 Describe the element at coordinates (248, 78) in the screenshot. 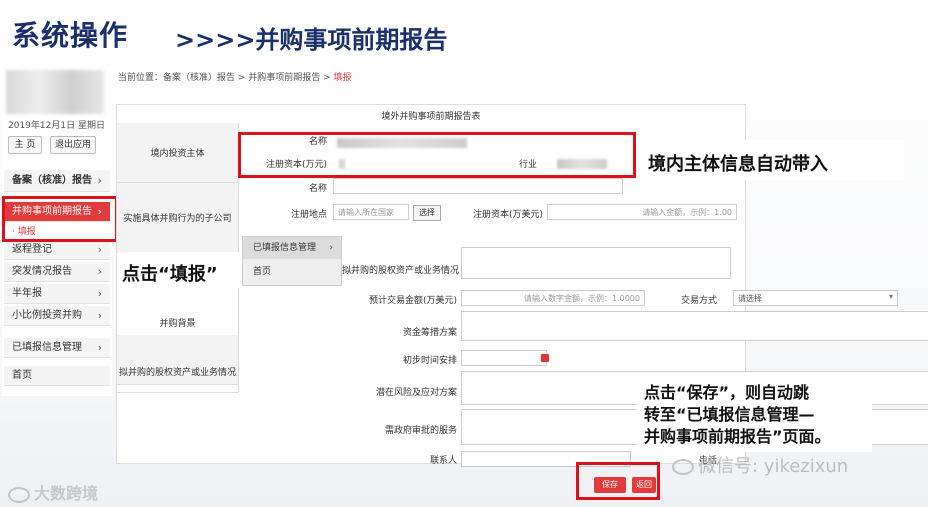

I see `breadcrumb-path: 备案（核准）报告 > 并购事项前期报告 >` at that location.